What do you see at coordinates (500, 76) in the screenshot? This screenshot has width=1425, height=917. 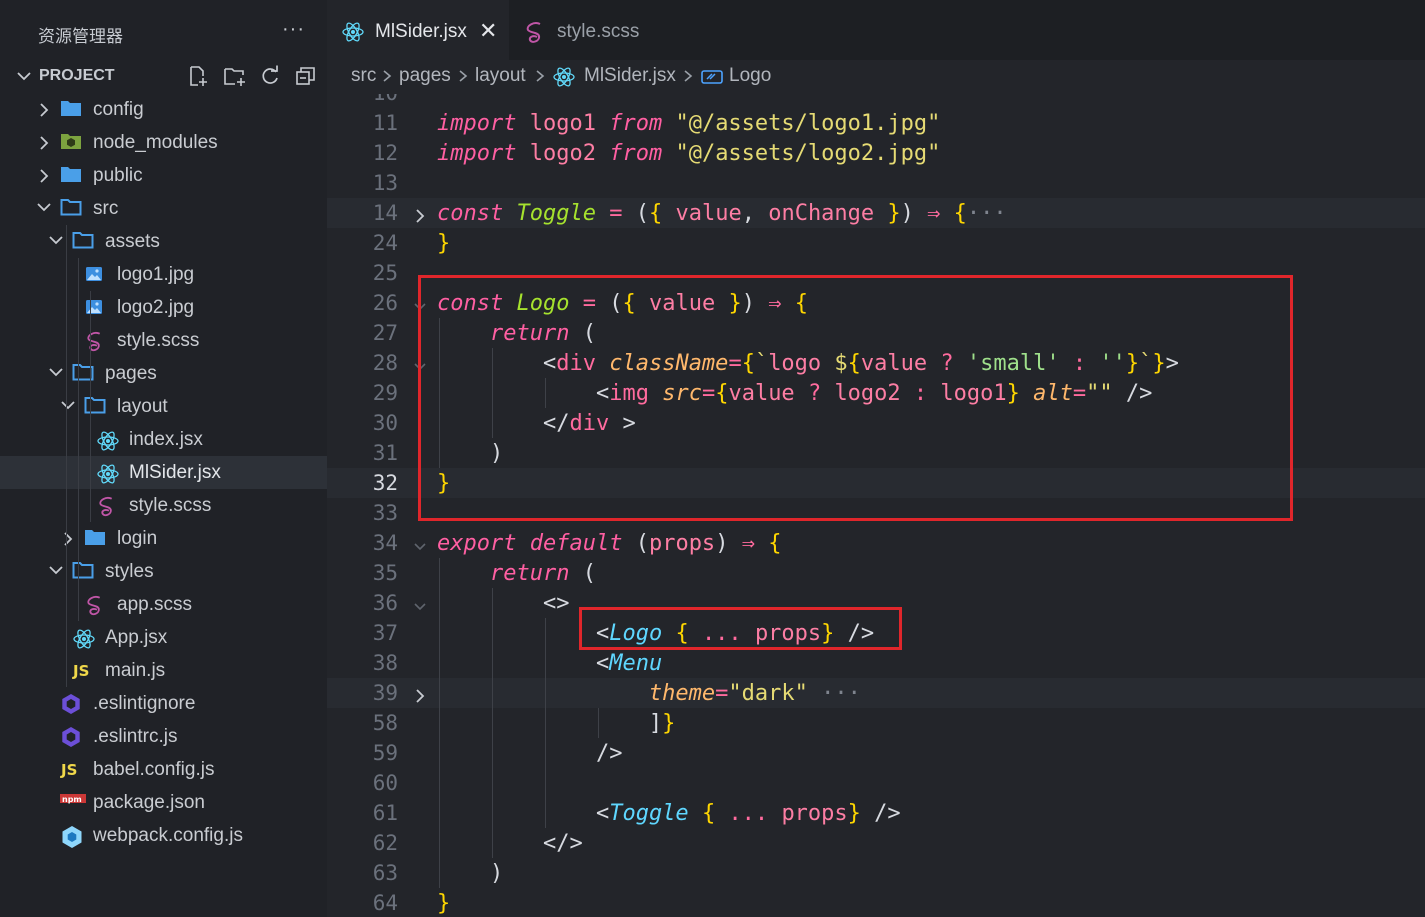 I see `breadcrumb-item-layout: layout` at bounding box center [500, 76].